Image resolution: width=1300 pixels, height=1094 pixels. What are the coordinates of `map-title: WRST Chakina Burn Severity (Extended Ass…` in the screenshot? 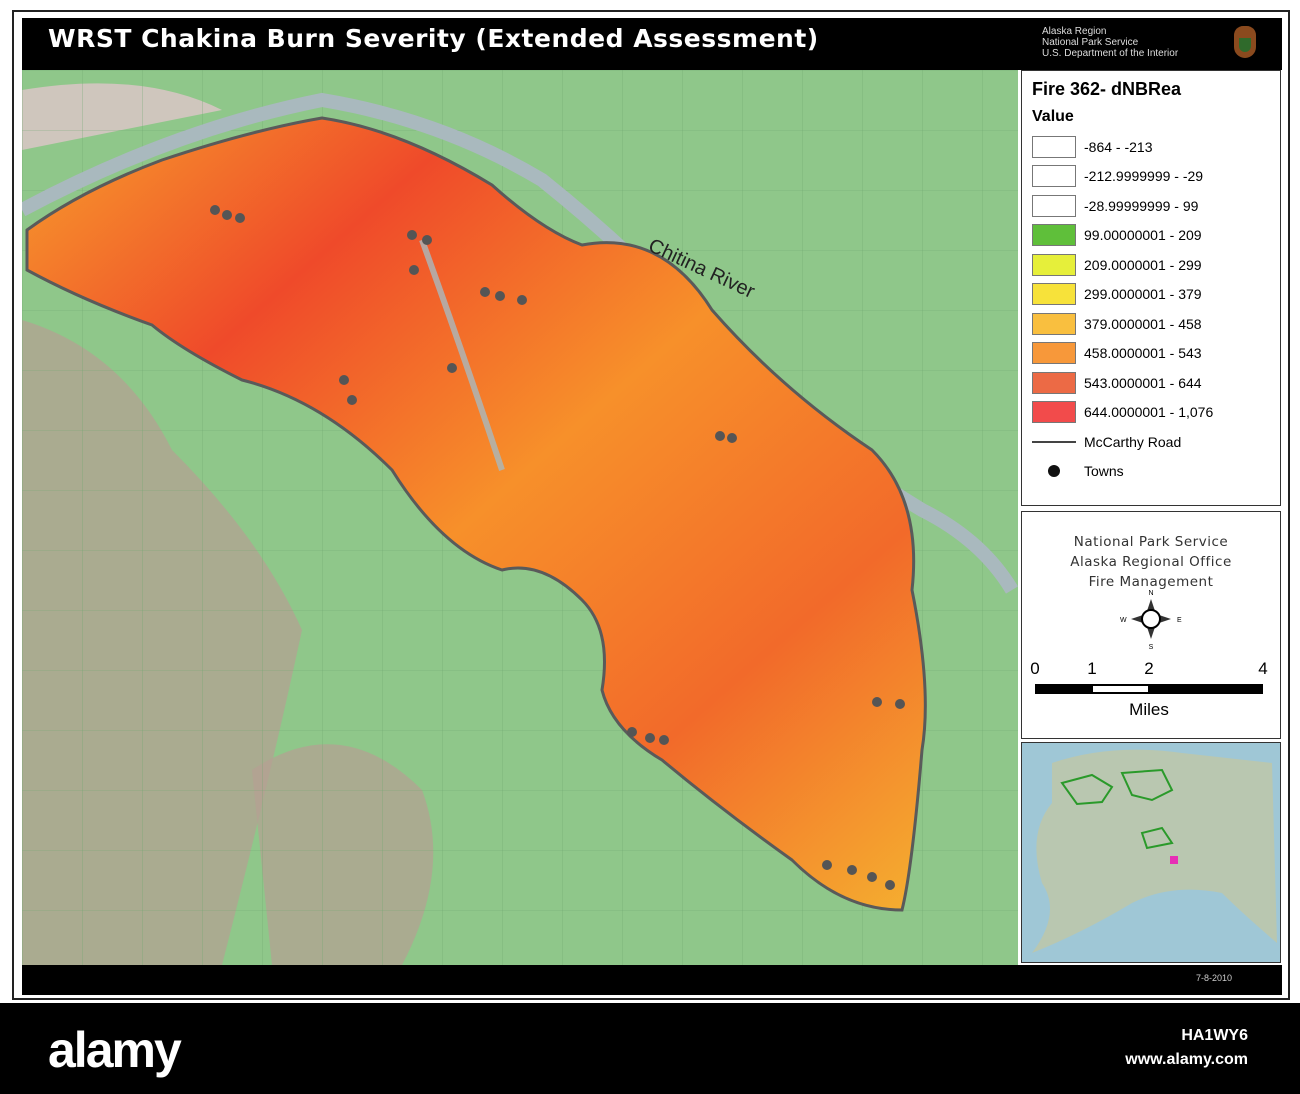 It's located at (433, 38).